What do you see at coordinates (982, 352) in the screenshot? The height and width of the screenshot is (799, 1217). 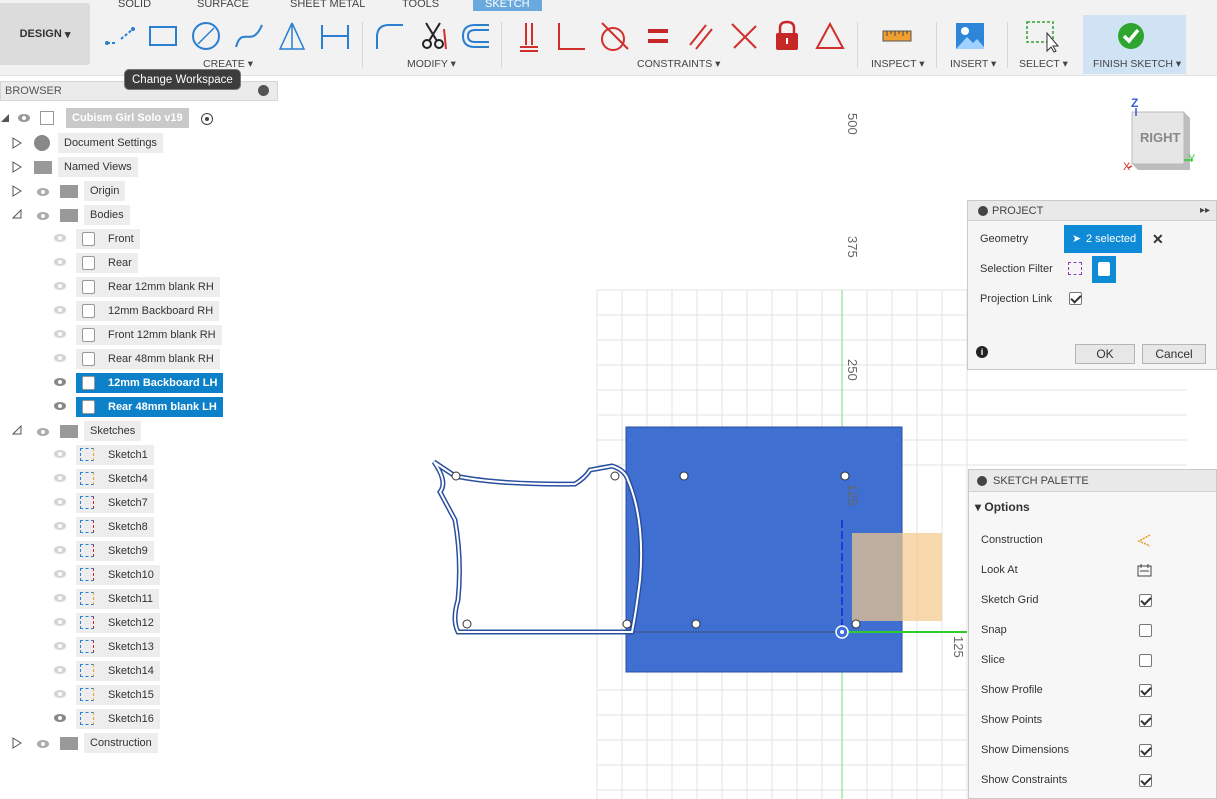 I see `info-icon: i` at bounding box center [982, 352].